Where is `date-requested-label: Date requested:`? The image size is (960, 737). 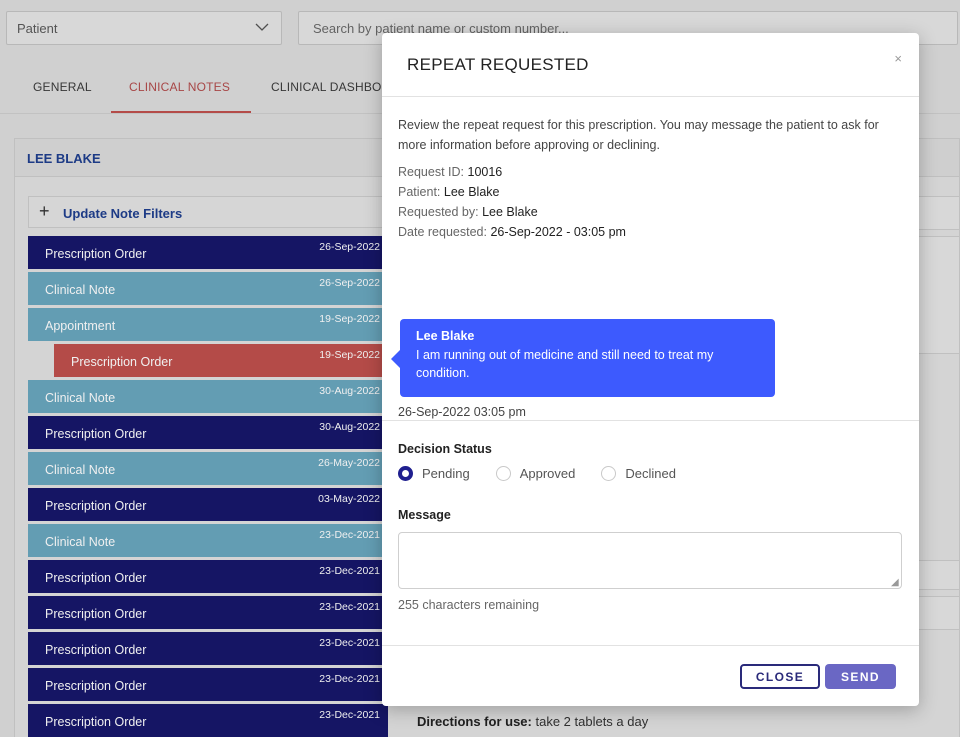 date-requested-label: Date requested: is located at coordinates (442, 232).